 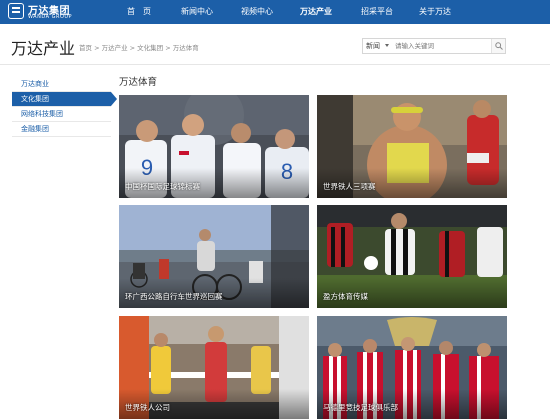 What do you see at coordinates (61, 84) in the screenshot?
I see `sidebar-item-commercial: 万达商业` at bounding box center [61, 84].